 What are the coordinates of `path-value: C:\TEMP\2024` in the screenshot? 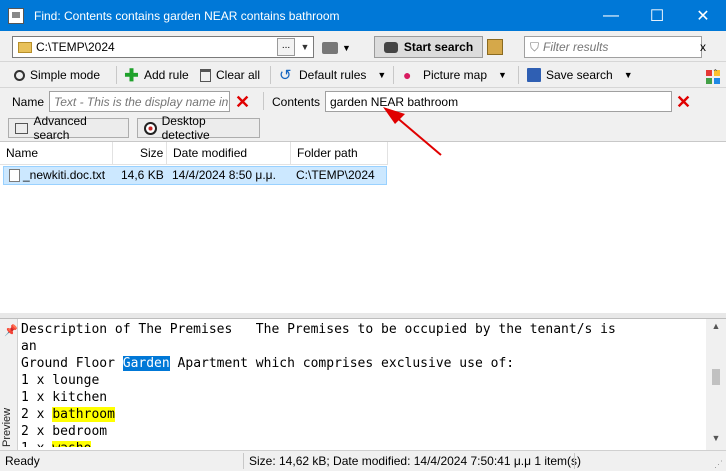 It's located at (156, 47).